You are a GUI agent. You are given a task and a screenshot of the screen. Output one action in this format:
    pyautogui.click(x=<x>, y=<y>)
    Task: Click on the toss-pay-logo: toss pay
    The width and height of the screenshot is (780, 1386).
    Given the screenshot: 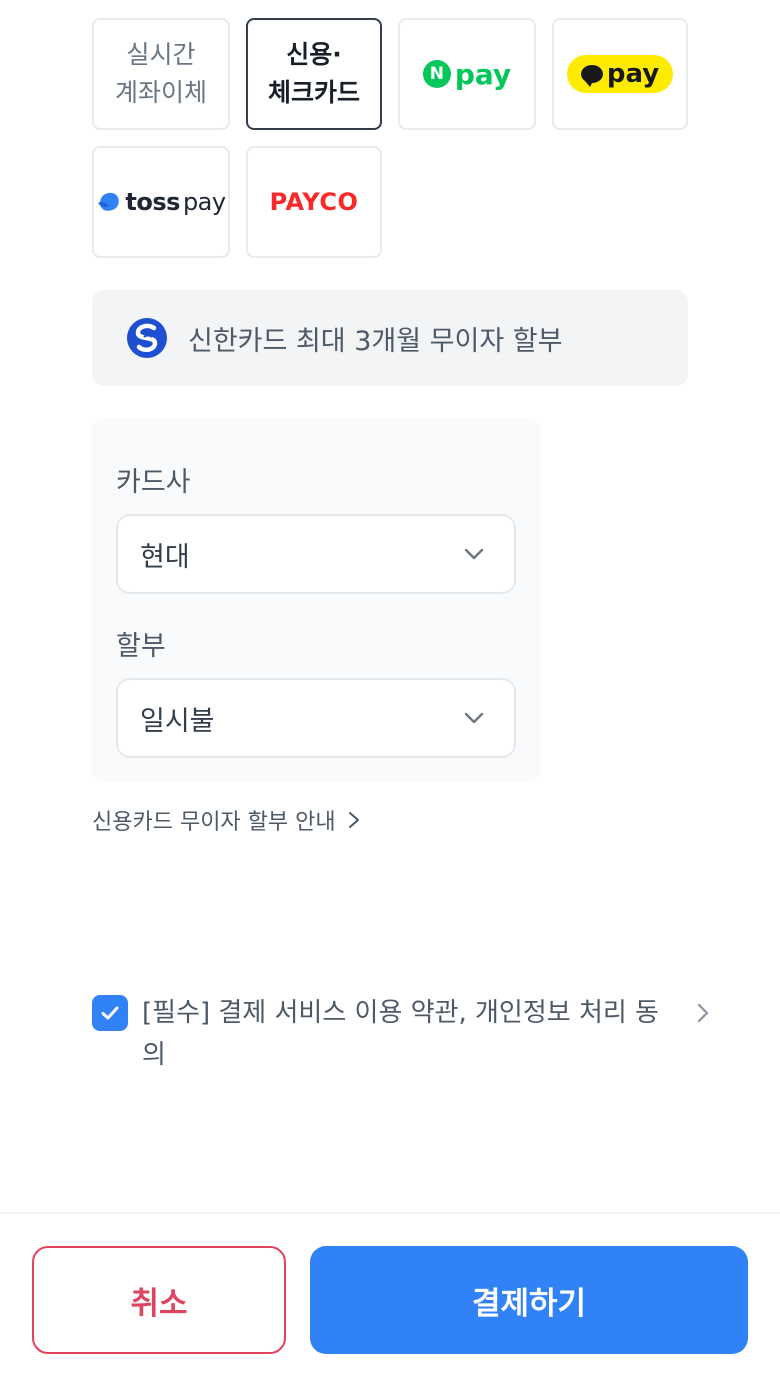 What is the action you would take?
    pyautogui.click(x=161, y=202)
    